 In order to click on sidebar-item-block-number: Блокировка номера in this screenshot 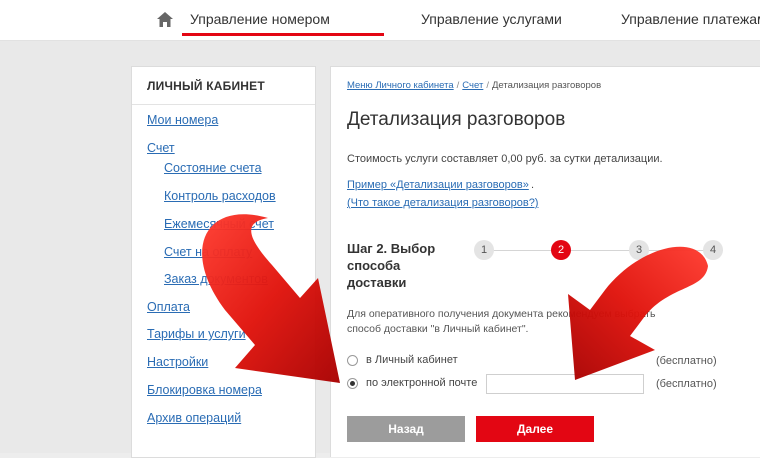, I will do `click(204, 390)`.